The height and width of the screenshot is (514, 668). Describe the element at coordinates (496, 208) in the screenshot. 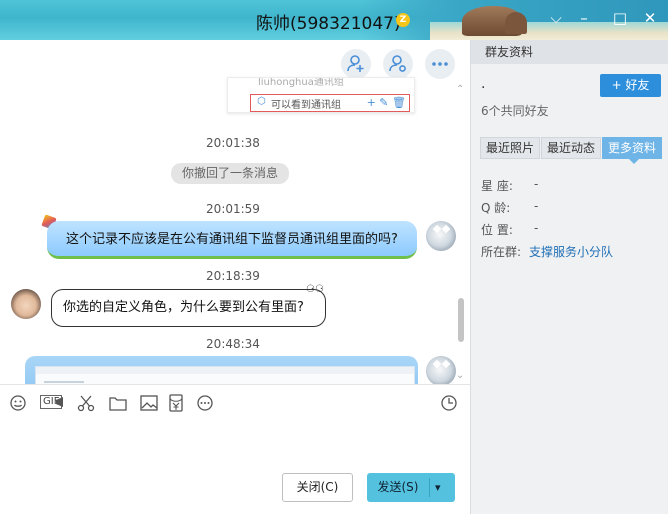

I see `qage-label: Q 龄:` at that location.